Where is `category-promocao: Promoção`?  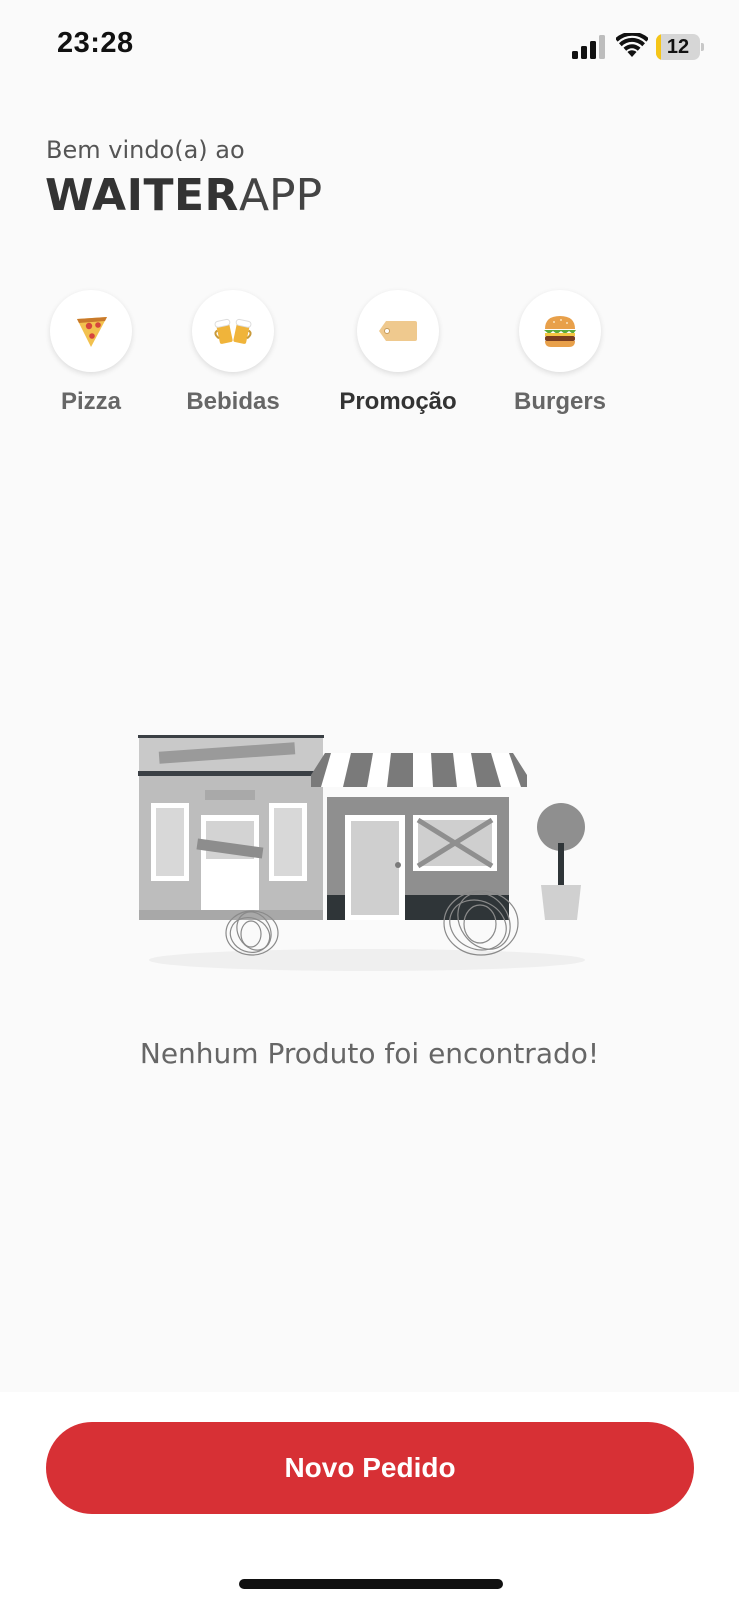 category-promocao: Promoção is located at coordinates (398, 358).